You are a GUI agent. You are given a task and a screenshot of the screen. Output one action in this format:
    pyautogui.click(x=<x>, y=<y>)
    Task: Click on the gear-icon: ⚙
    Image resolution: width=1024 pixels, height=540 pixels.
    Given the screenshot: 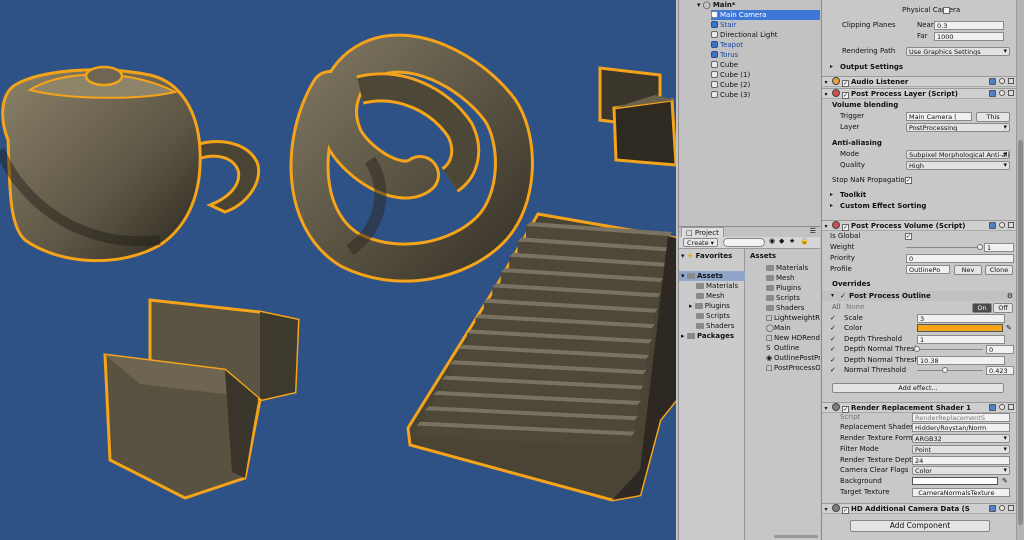 What is the action you would take?
    pyautogui.click(x=1010, y=296)
    